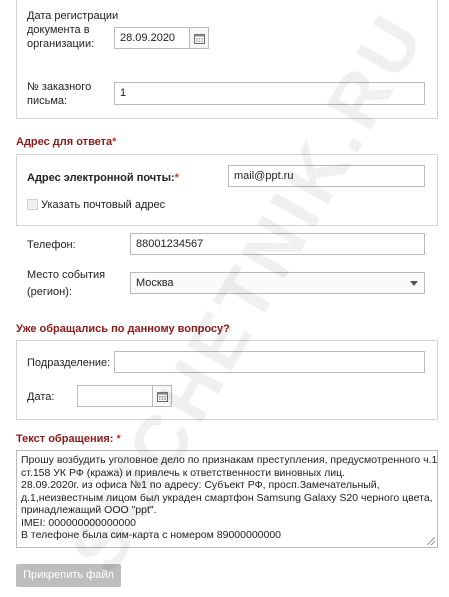  What do you see at coordinates (123, 329) in the screenshot?
I see `previous-appeal-title: Уже обращались по данному вопросу?` at bounding box center [123, 329].